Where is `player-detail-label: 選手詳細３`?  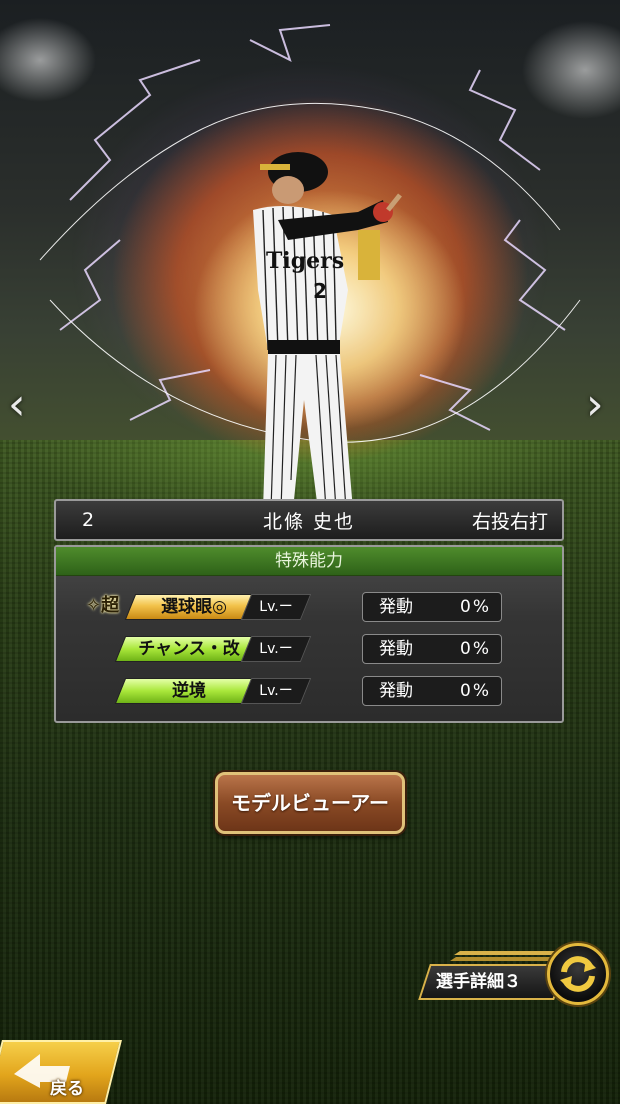
player-detail-label: 選手詳細３ is located at coordinates (478, 982).